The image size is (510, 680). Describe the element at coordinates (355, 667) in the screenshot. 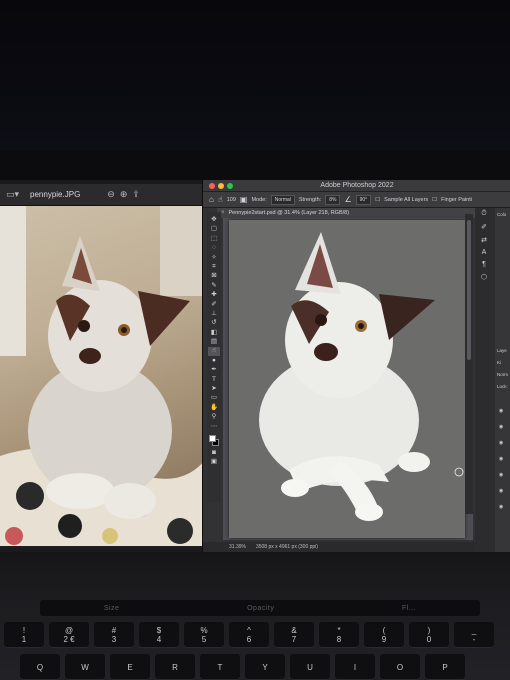

I see `key: I` at that location.